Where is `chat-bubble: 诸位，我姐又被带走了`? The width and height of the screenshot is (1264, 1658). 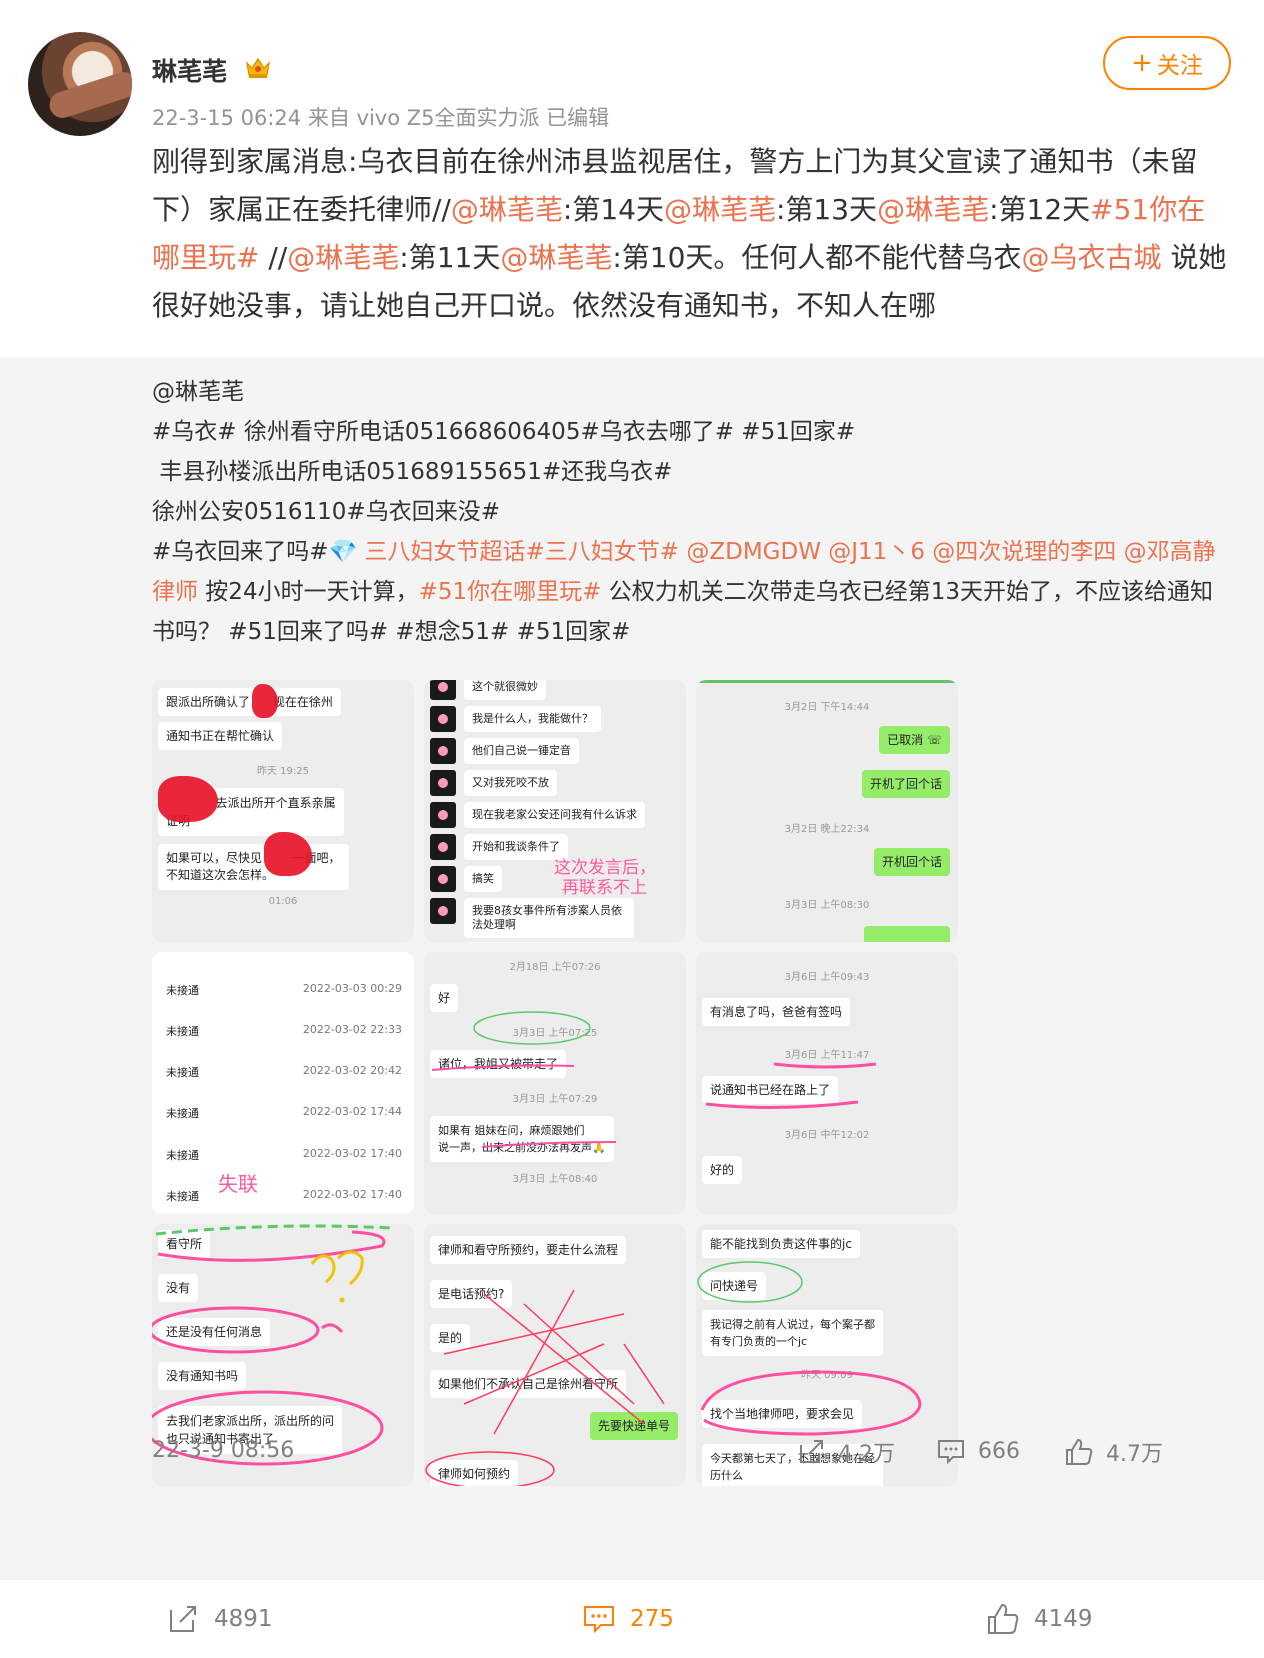
chat-bubble: 诸位，我姐又被带走了 is located at coordinates (498, 1064).